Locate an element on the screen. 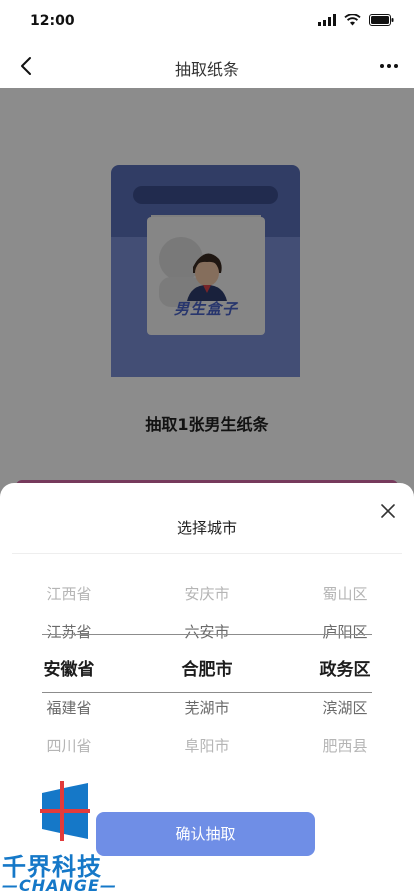 This screenshot has height=896, width=414. status-time: 12:00 is located at coordinates (52, 21).